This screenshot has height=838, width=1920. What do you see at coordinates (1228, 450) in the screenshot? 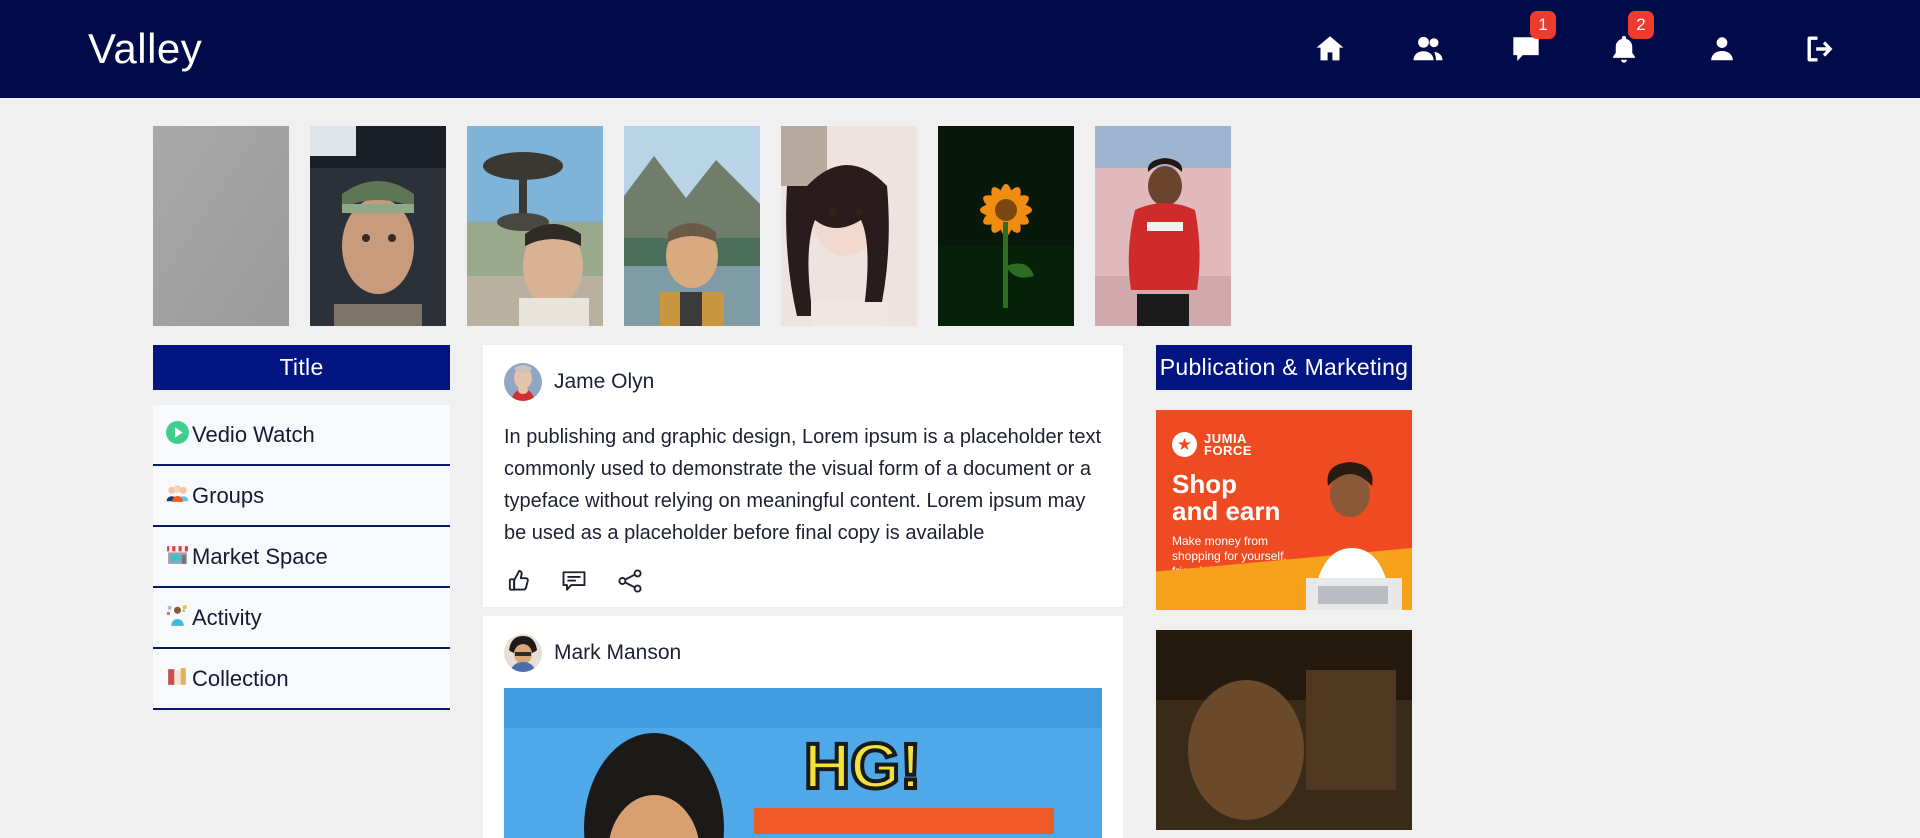
I see `jumia-brand-line2: FORCE` at bounding box center [1228, 450].